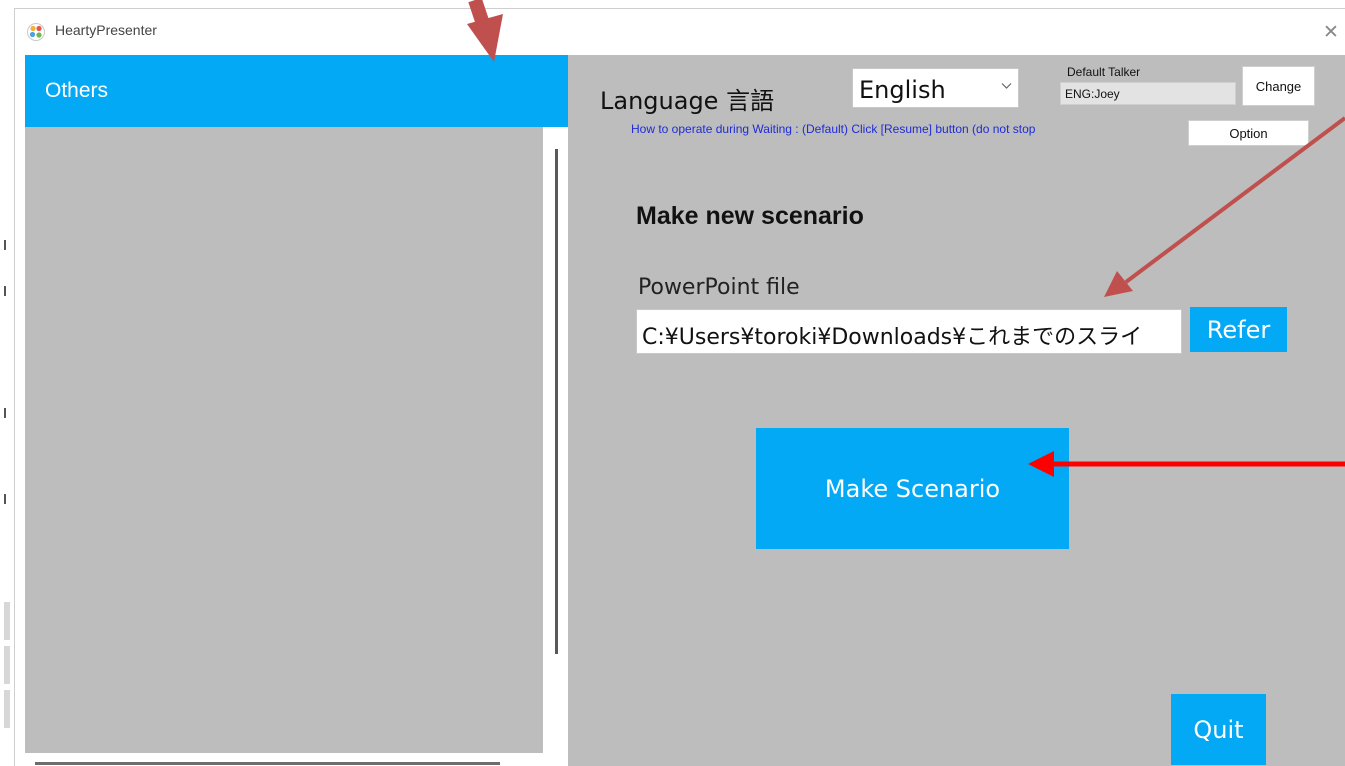 The height and width of the screenshot is (766, 1345). I want to click on powerpoint-file-input: C:¥Users¥toroki¥Downloads¥これまでのスライ, so click(909, 331).